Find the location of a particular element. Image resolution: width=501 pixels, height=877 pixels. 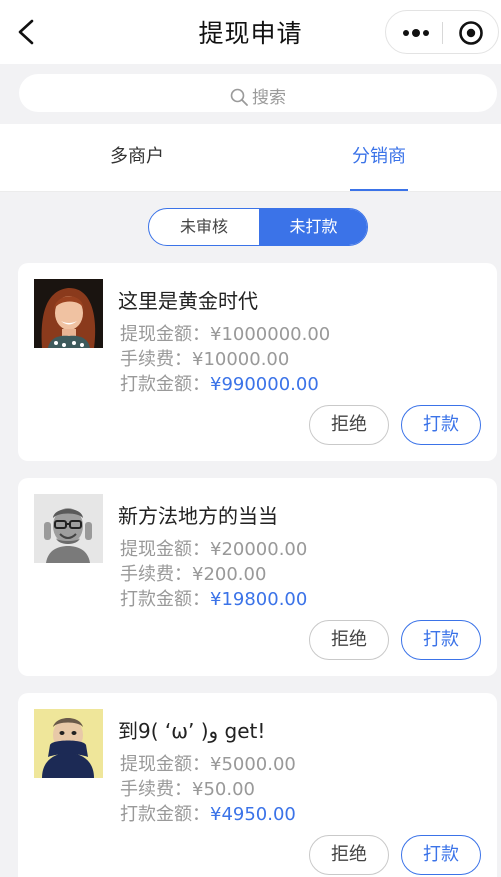

fee-value: ¥200.00 is located at coordinates (229, 574).